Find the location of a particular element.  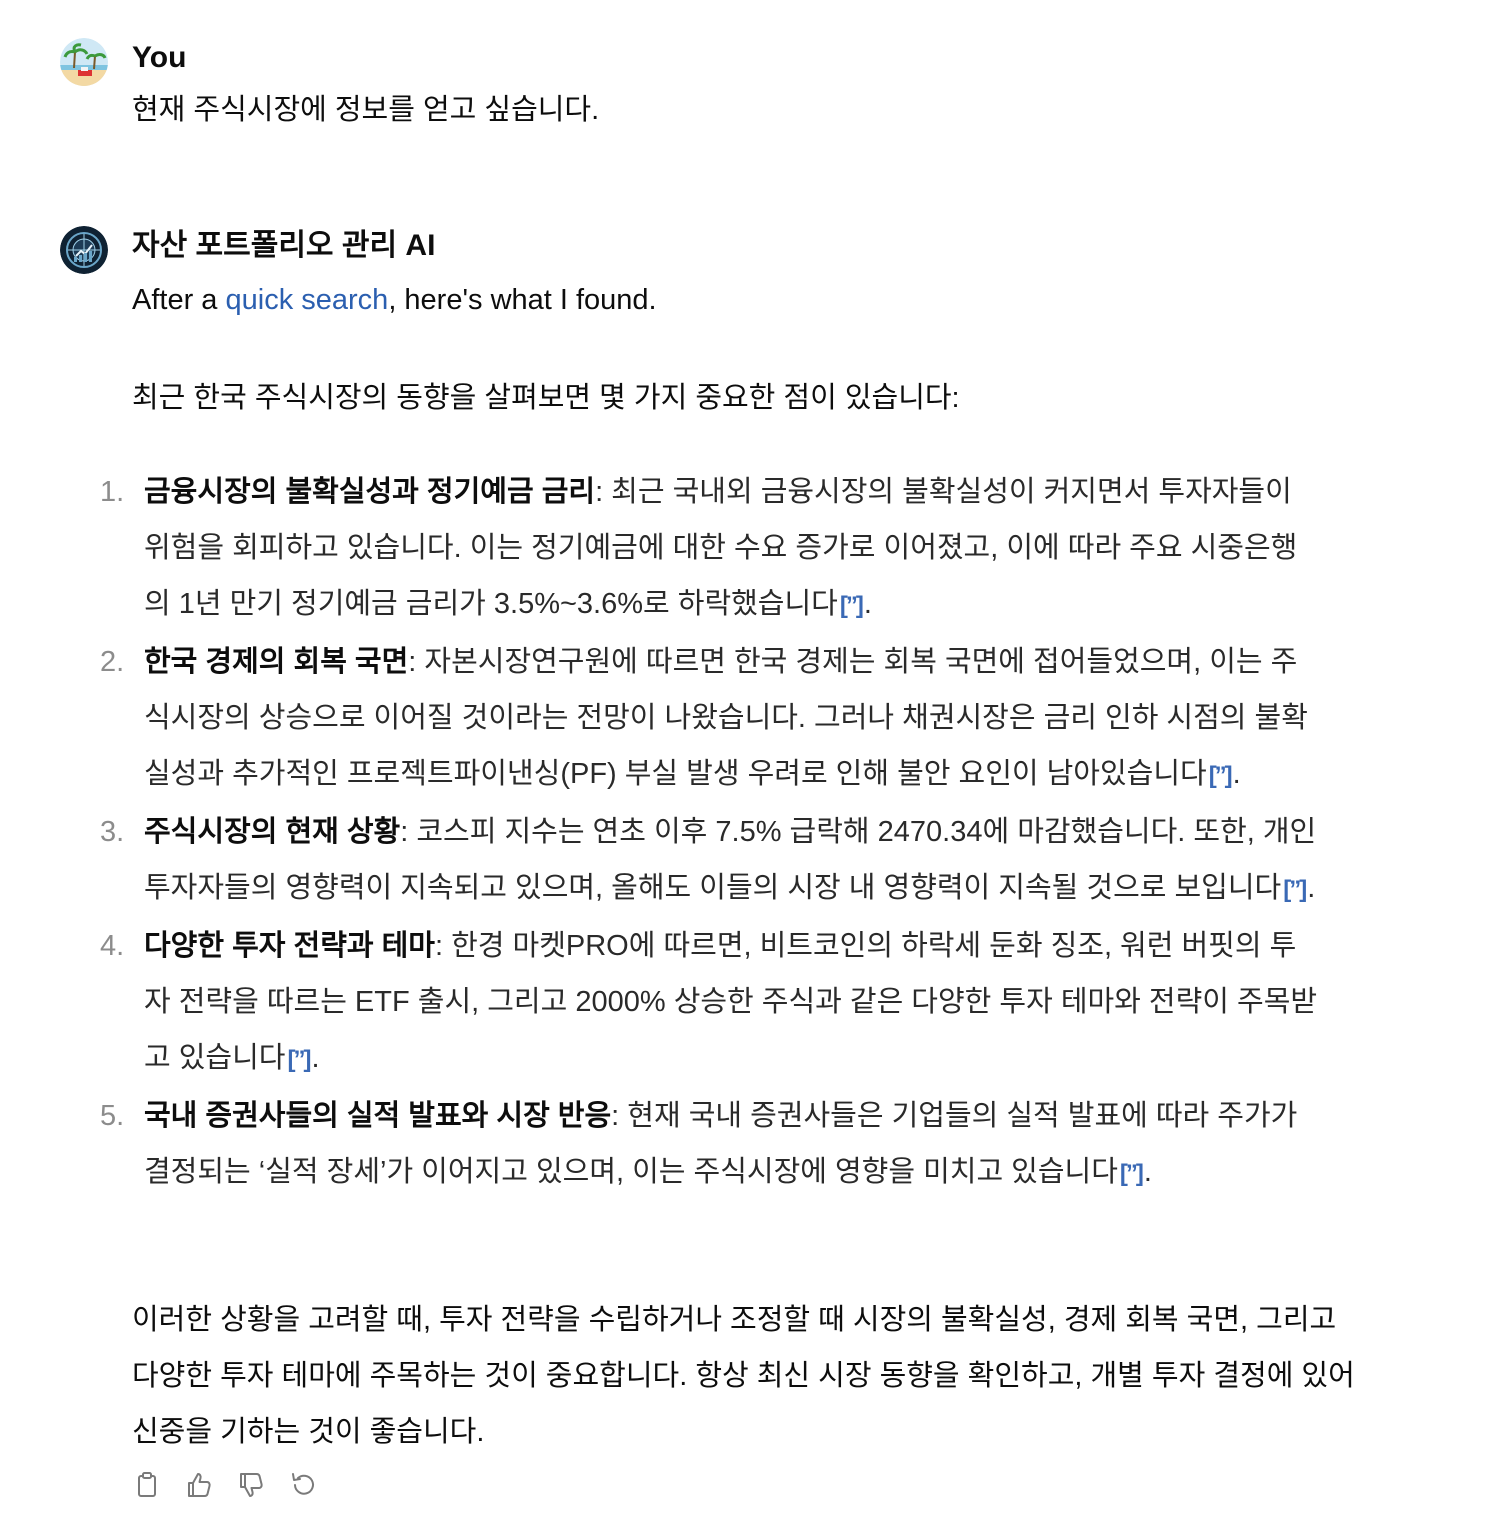

quick-search-link: quick search is located at coordinates (307, 300).